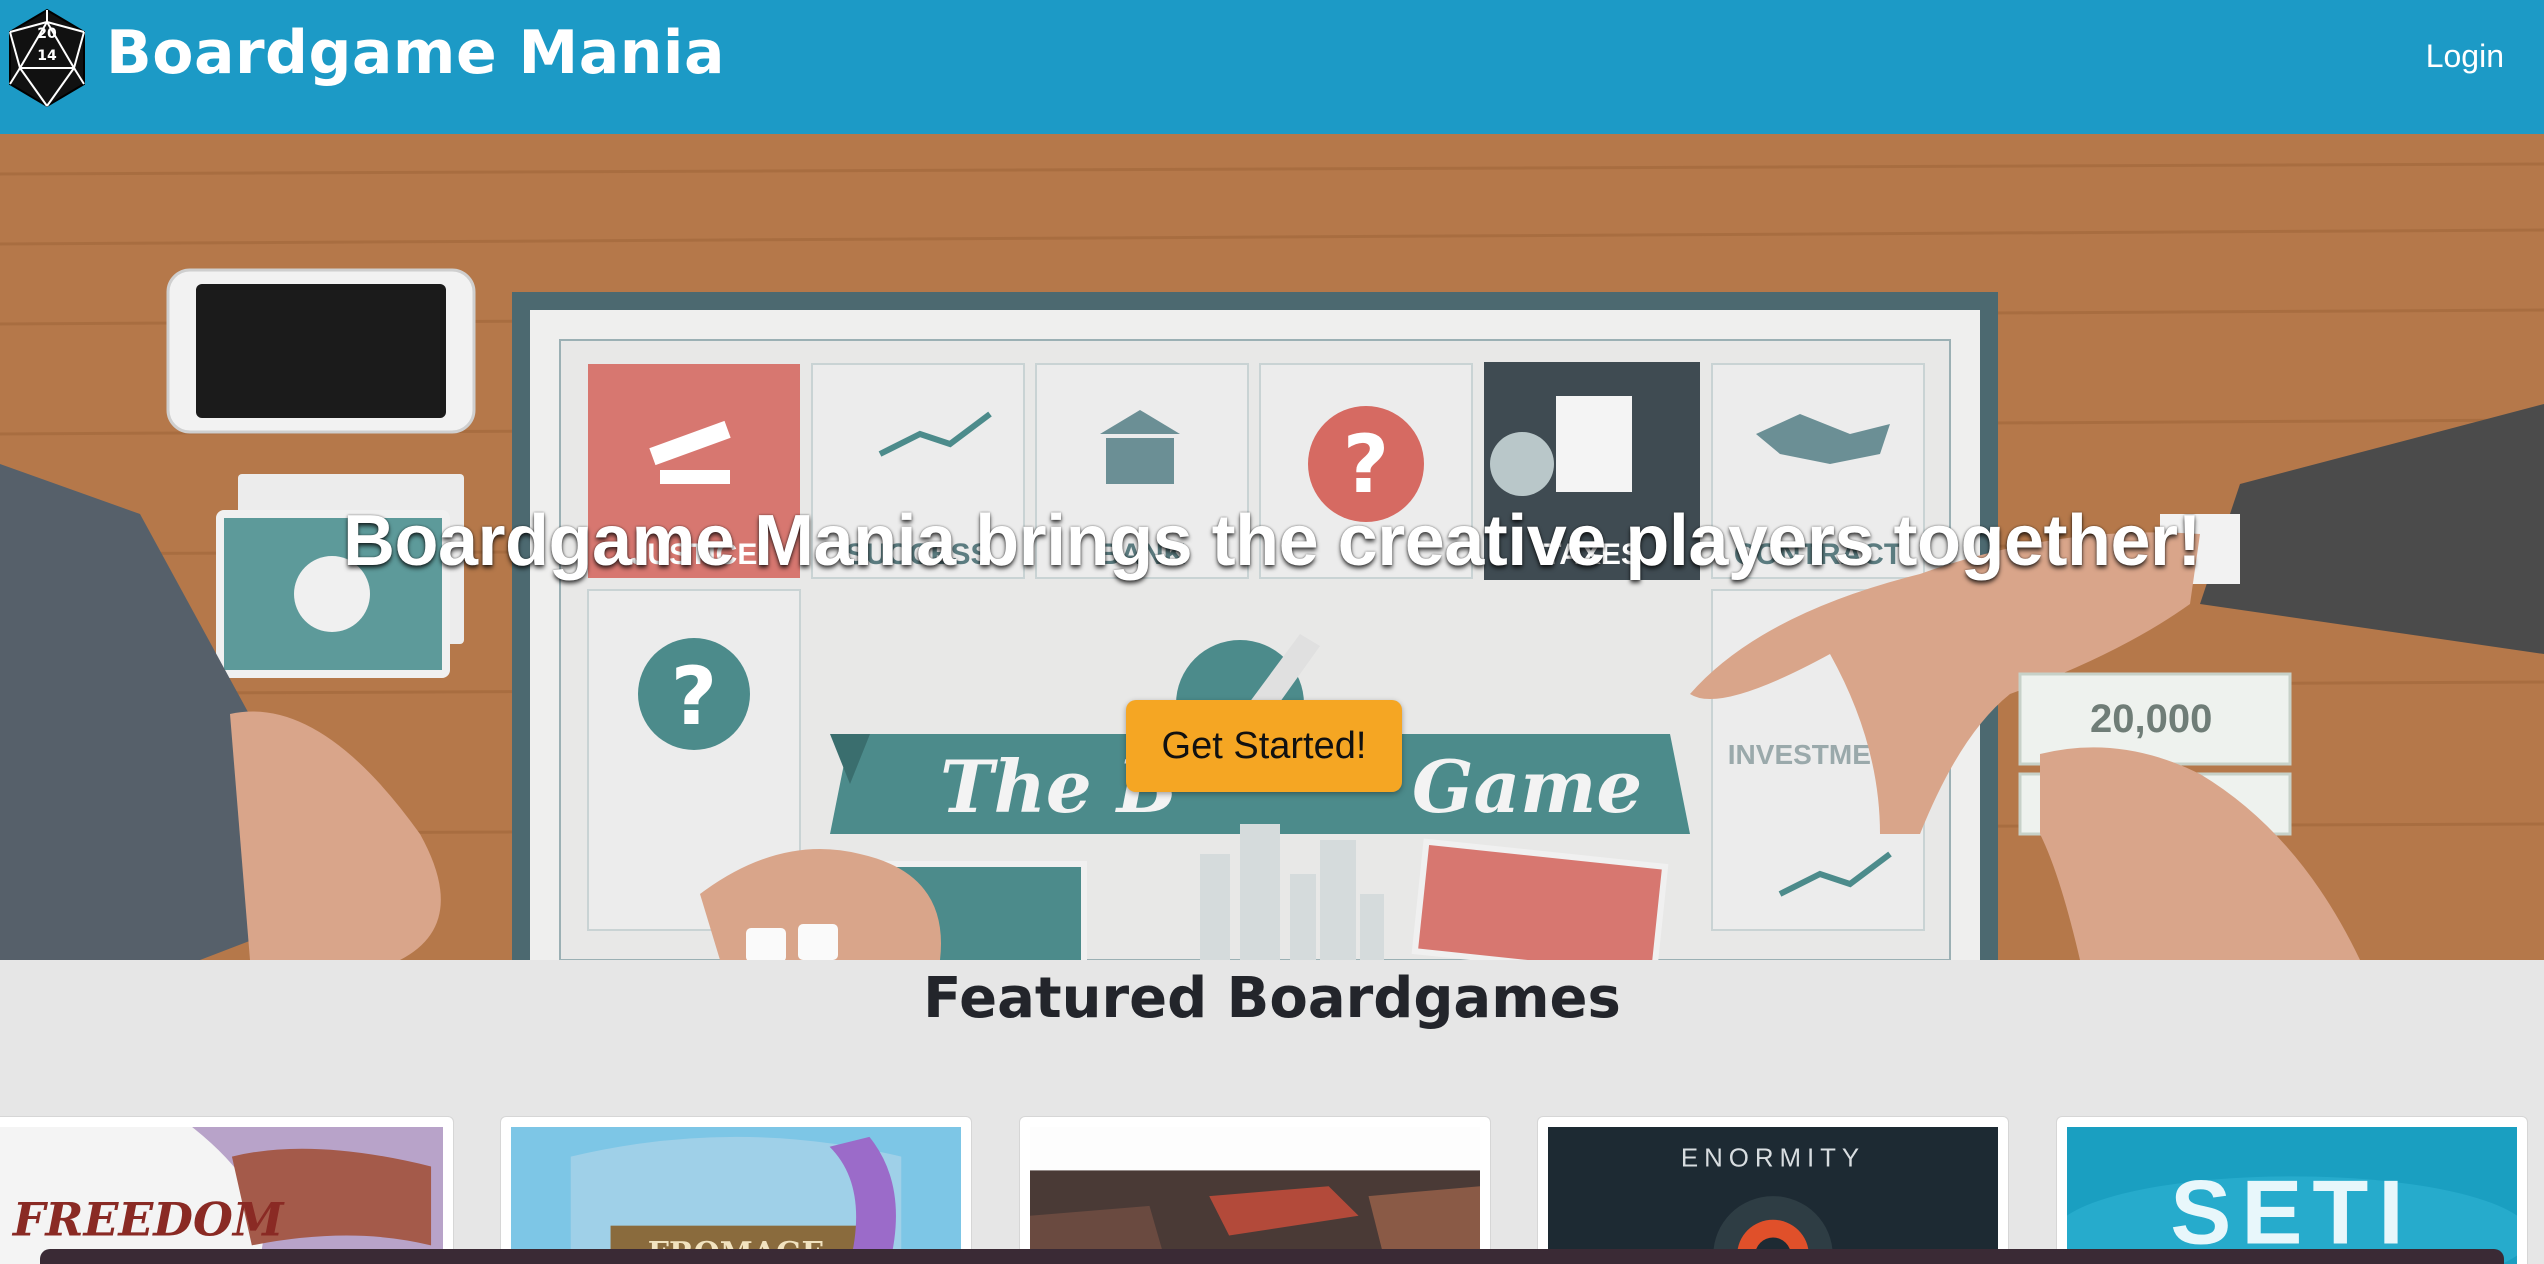 This screenshot has height=1264, width=2544. What do you see at coordinates (2465, 56) in the screenshot?
I see `login-link: Login` at bounding box center [2465, 56].